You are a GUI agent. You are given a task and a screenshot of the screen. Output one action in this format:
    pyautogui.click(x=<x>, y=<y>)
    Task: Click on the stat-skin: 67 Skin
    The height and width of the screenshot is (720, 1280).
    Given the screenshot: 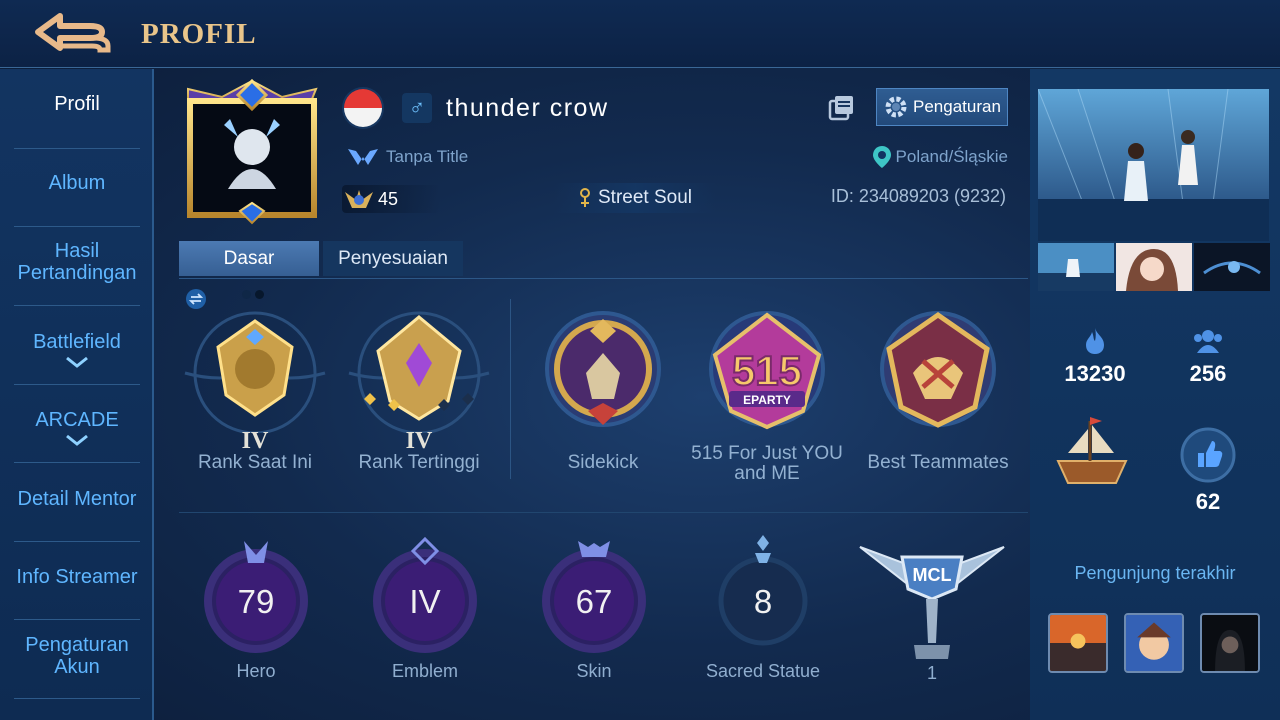 What is the action you would take?
    pyautogui.click(x=594, y=613)
    